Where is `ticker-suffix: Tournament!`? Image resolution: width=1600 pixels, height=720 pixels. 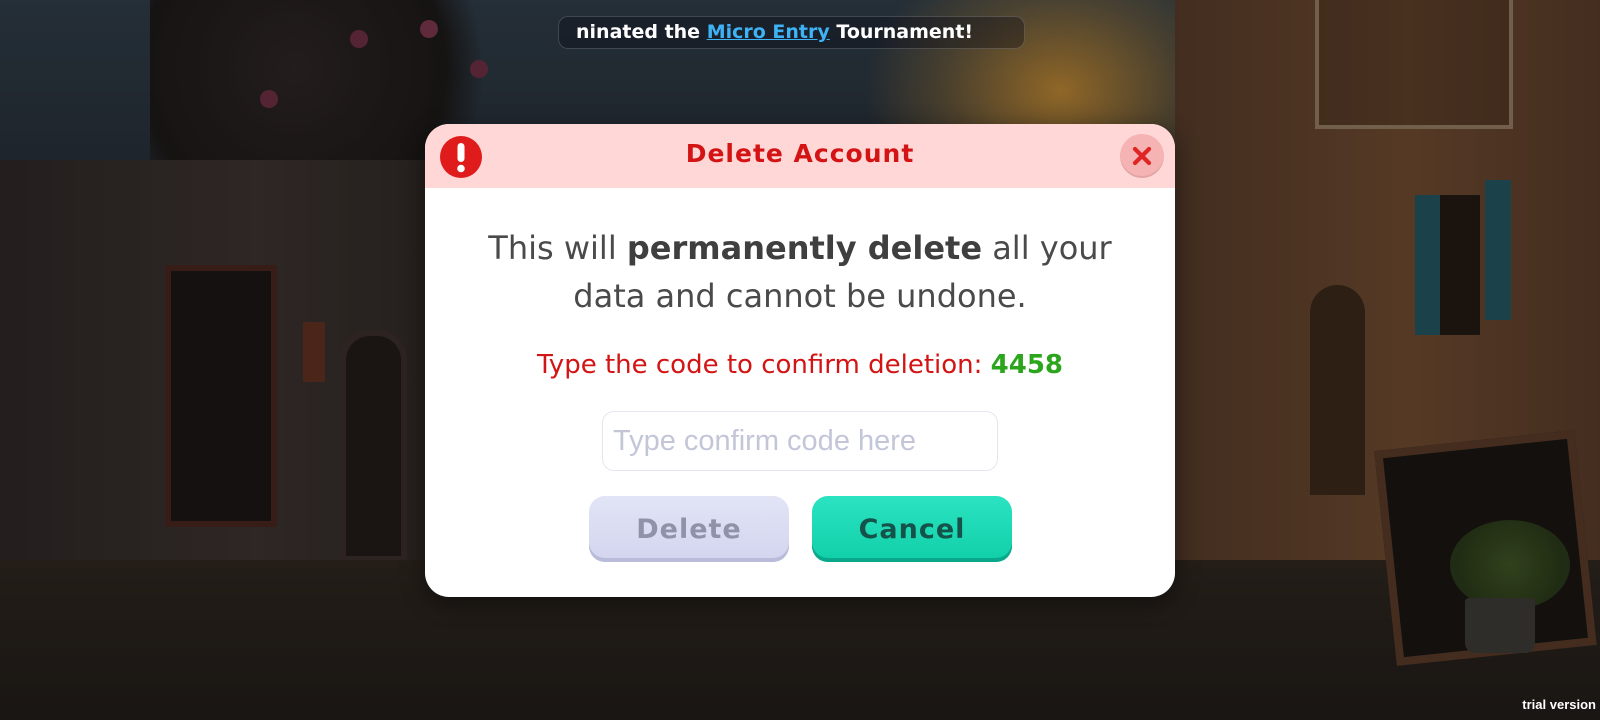
ticker-suffix: Tournament! is located at coordinates (901, 32).